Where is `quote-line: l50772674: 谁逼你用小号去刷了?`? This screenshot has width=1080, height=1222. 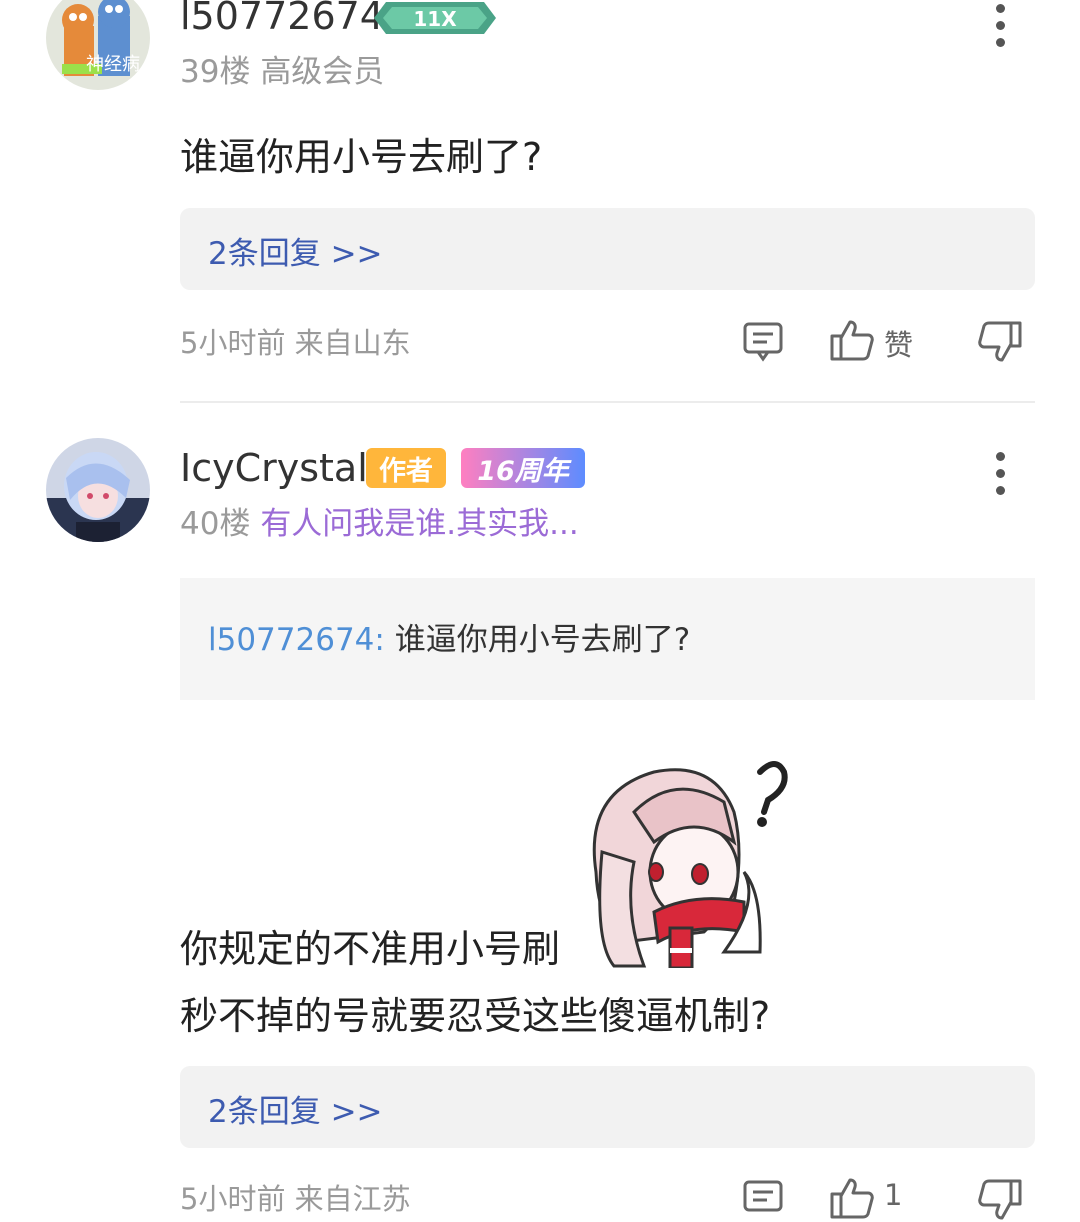 quote-line: l50772674: 谁逼你用小号去刷了? is located at coordinates (449, 636).